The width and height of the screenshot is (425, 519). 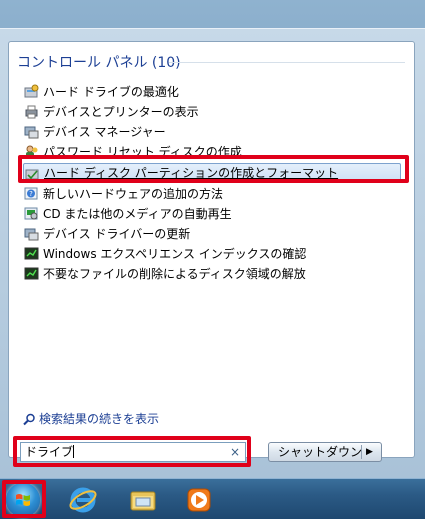 I want to click on result-item: 不要なファイルの削除によるディスク領域の解放, so click(x=212, y=274).